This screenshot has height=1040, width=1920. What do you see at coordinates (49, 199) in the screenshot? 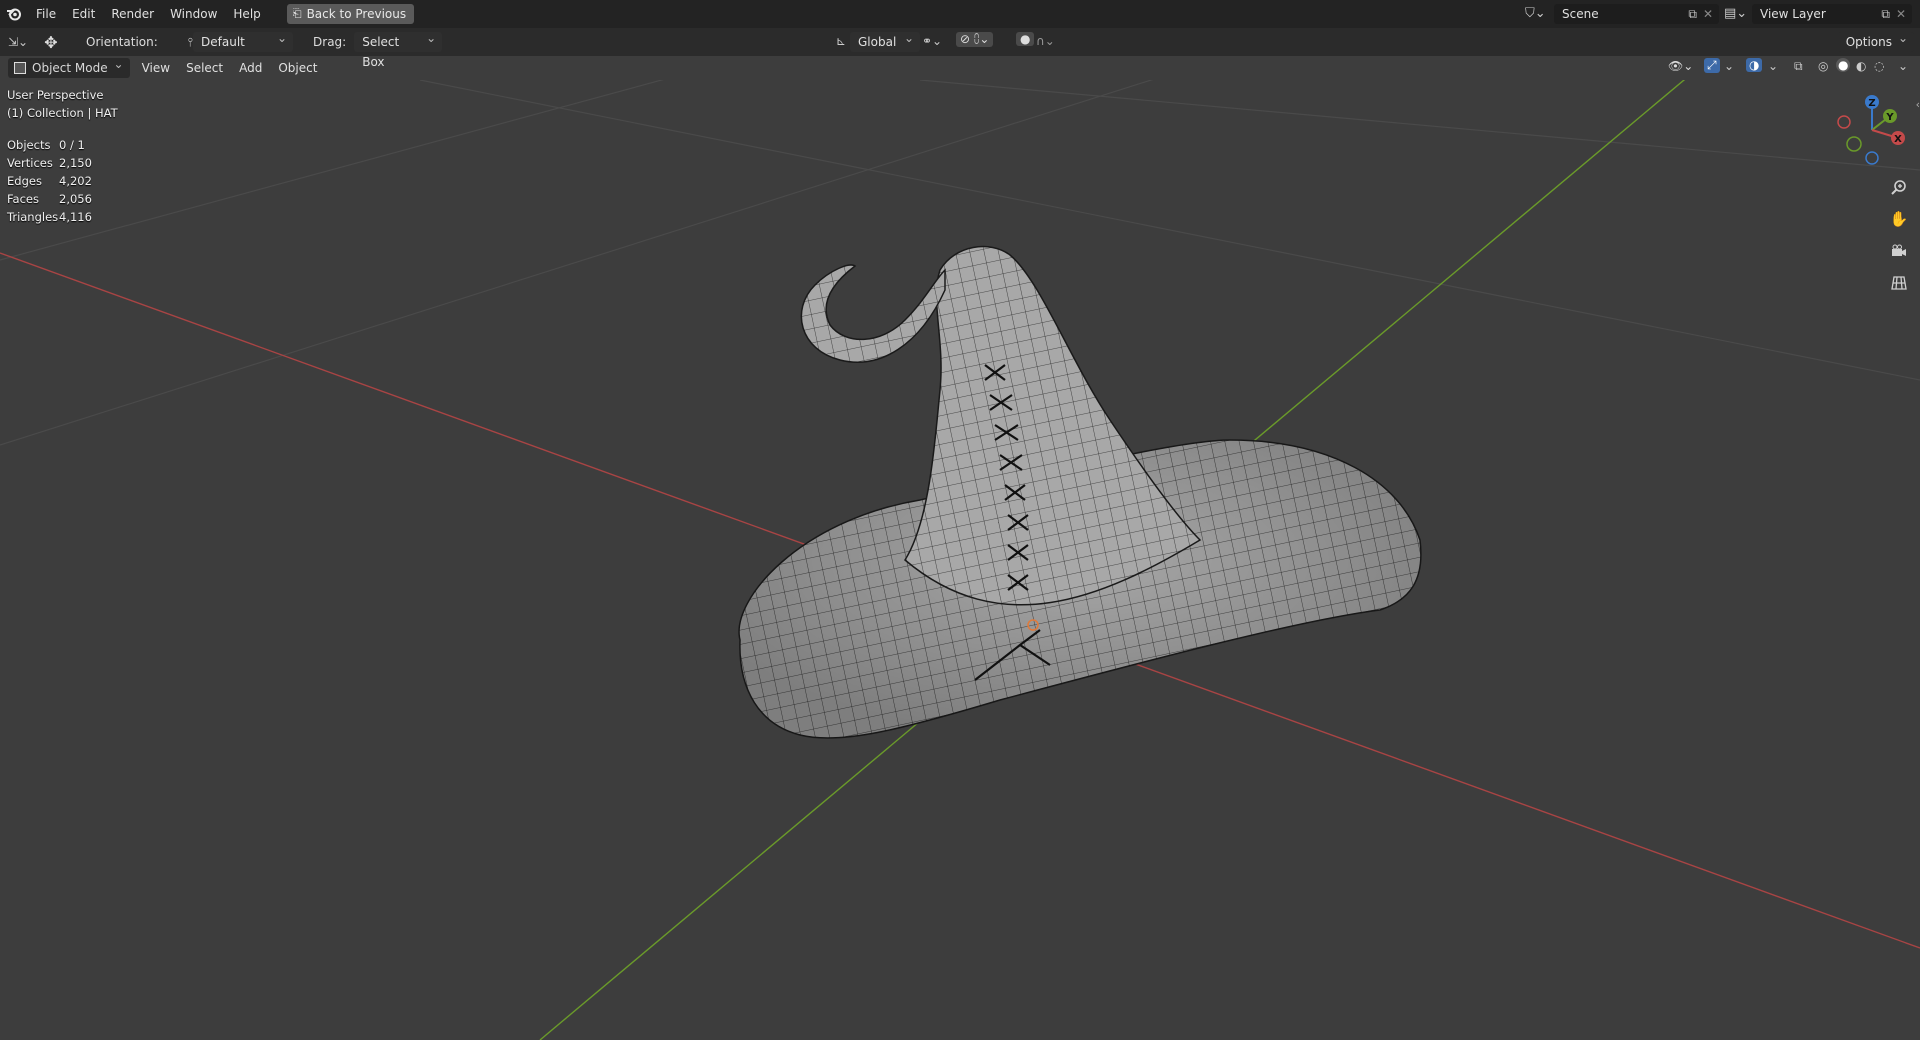
I see `stats-row: Faces 2,056` at bounding box center [49, 199].